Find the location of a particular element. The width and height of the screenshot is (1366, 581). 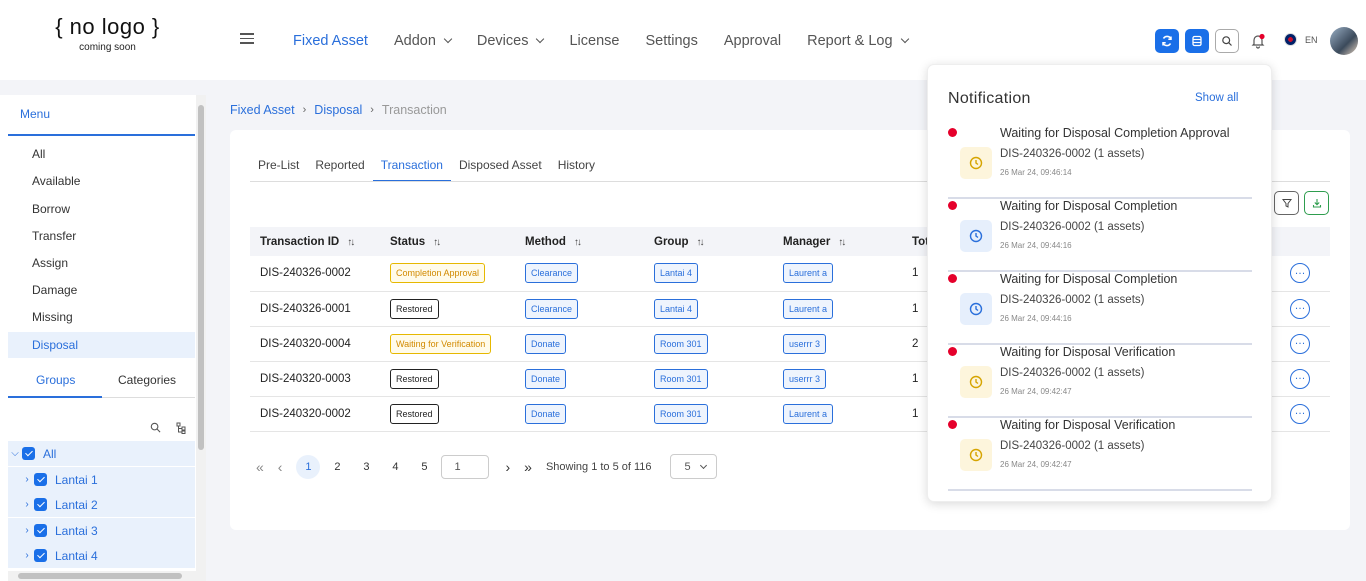

next-page-icon: › is located at coordinates (507, 467).